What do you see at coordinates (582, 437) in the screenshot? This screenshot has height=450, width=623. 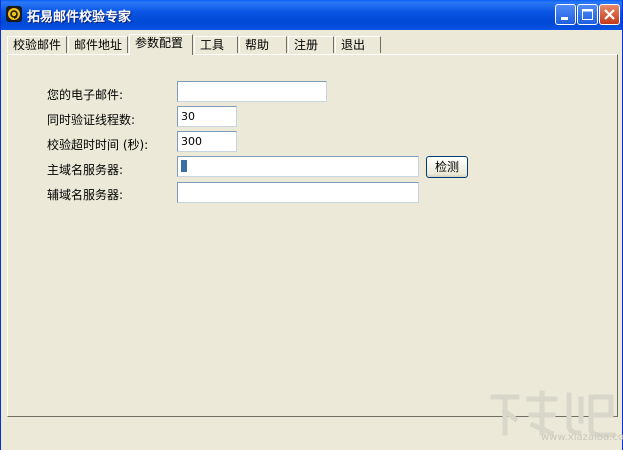 I see `watermark-text: www.xiazaiba.com` at bounding box center [582, 437].